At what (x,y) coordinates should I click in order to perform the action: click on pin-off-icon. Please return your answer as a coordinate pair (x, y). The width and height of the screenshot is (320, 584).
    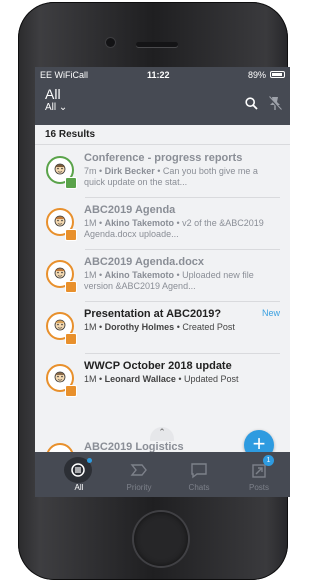
    Looking at the image, I should click on (275, 103).